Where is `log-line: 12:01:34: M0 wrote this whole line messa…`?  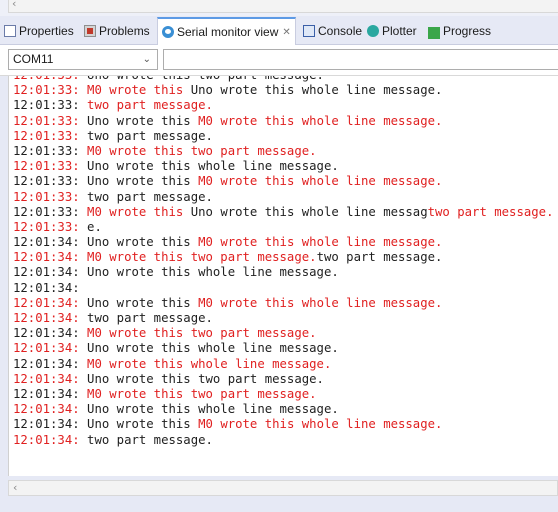 log-line: 12:01:34: M0 wrote this whole line messa… is located at coordinates (285, 364).